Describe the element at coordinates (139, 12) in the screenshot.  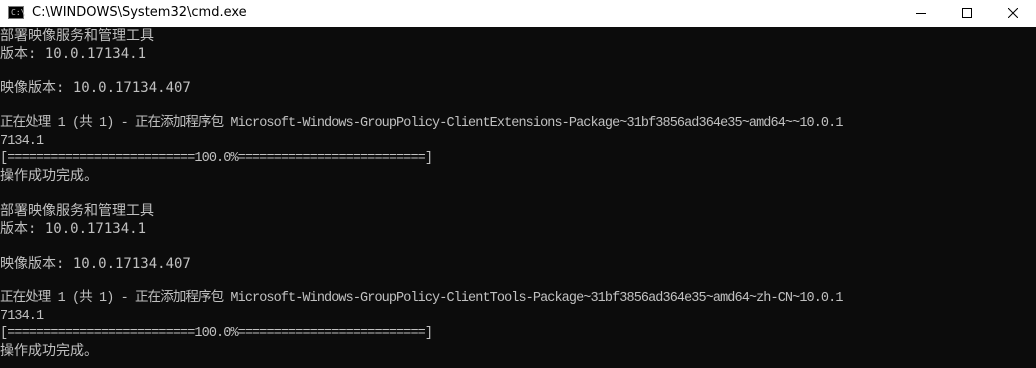
I see `window-title: C:\WINDOWS\System32\cmd.exe` at that location.